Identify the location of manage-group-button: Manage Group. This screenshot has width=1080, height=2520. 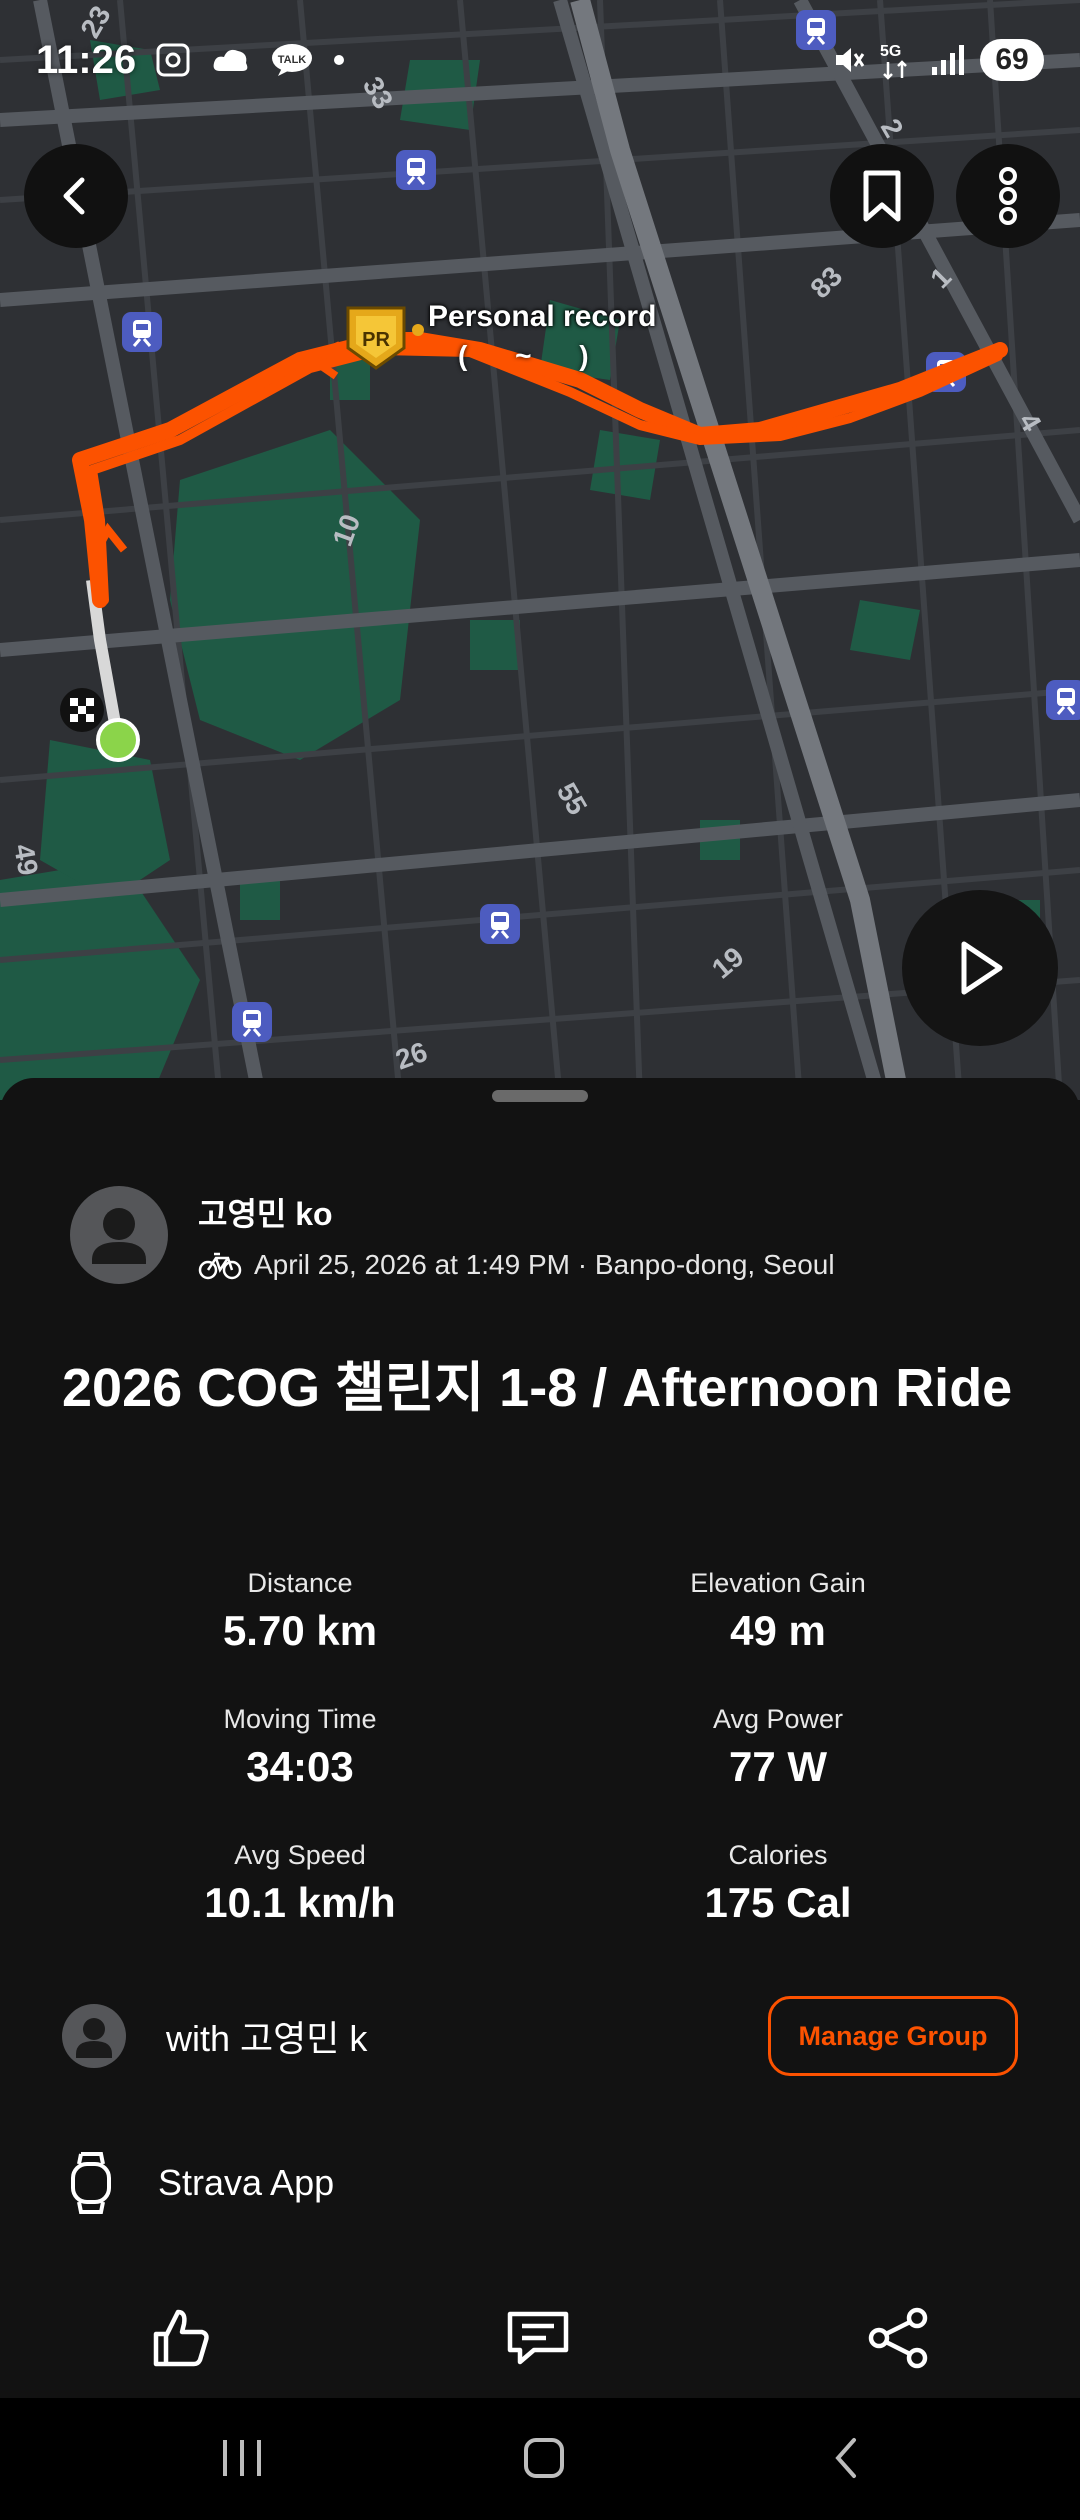
(893, 2036).